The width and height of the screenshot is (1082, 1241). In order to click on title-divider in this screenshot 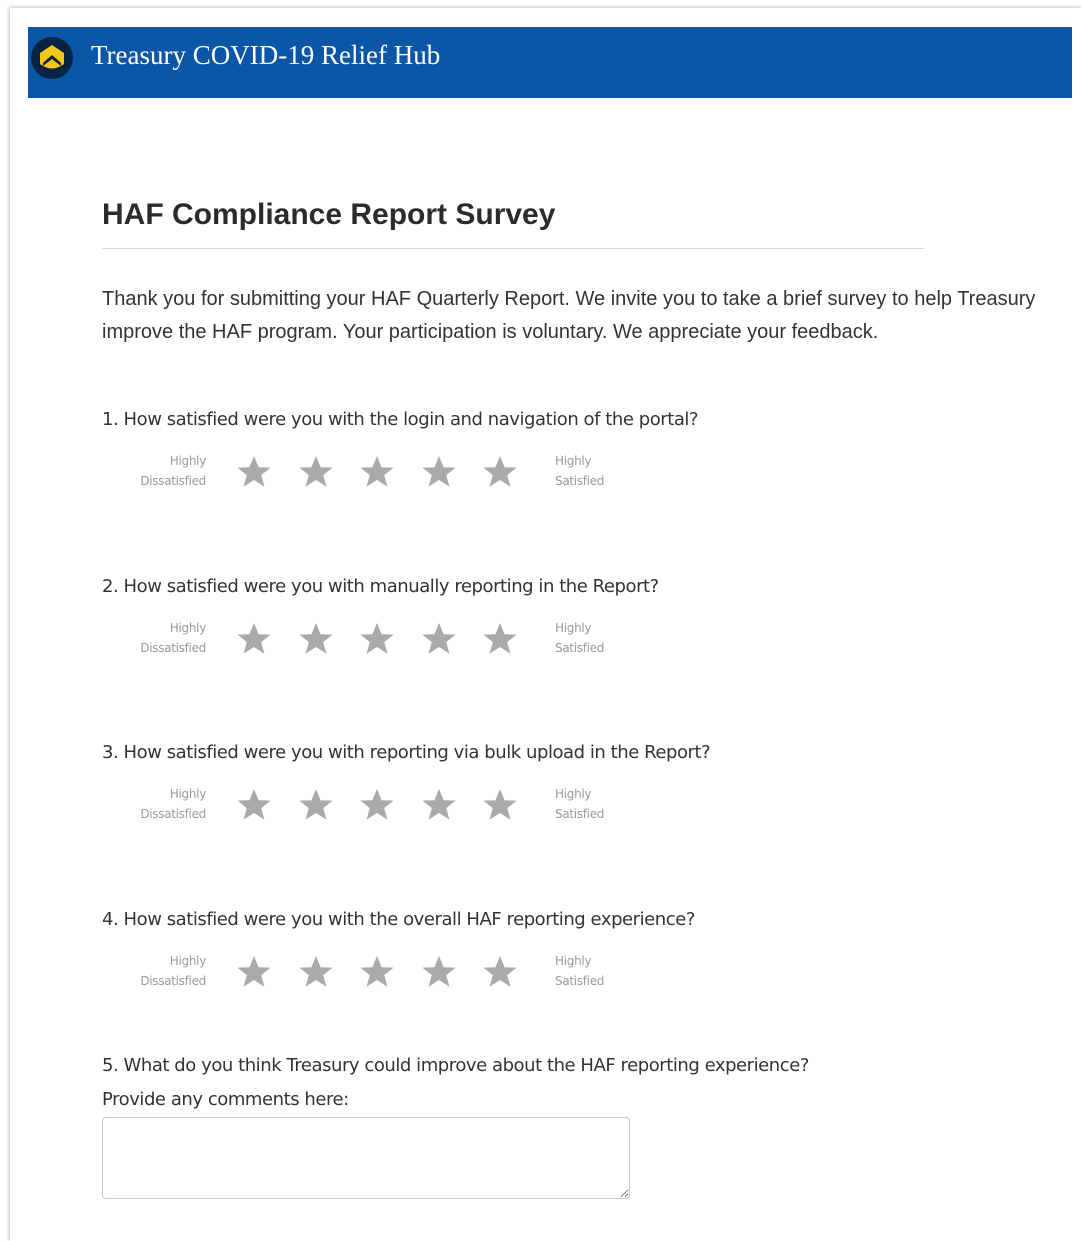, I will do `click(513, 248)`.